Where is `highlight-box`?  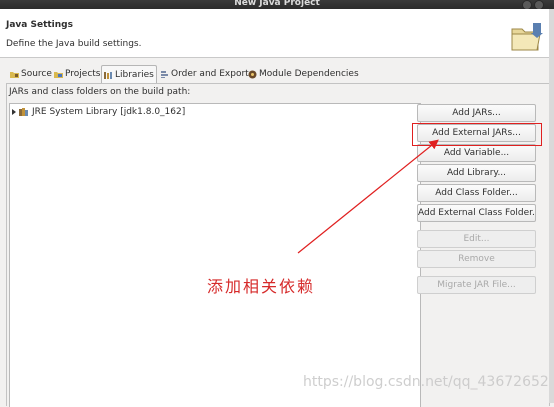 highlight-box is located at coordinates (477, 134).